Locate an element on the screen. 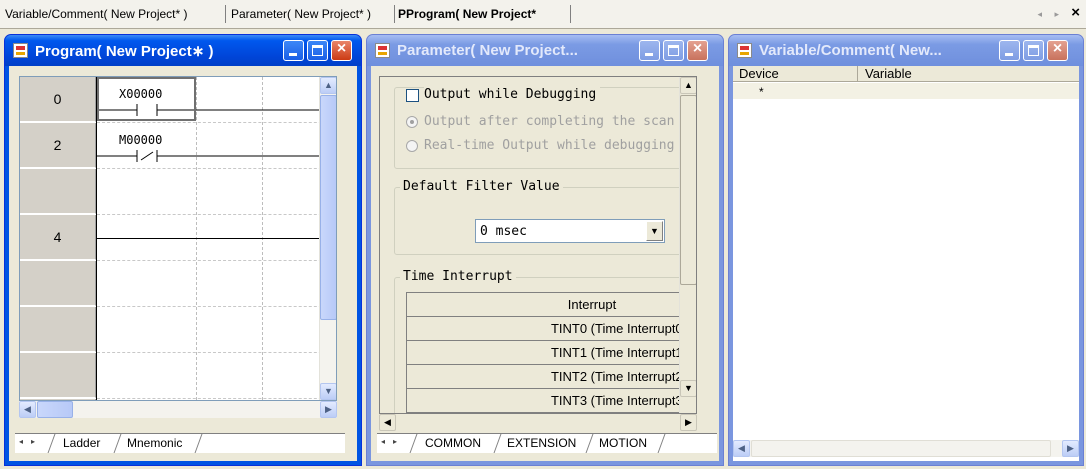 The height and width of the screenshot is (469, 1086). column-header-variable: Variable is located at coordinates (888, 73).